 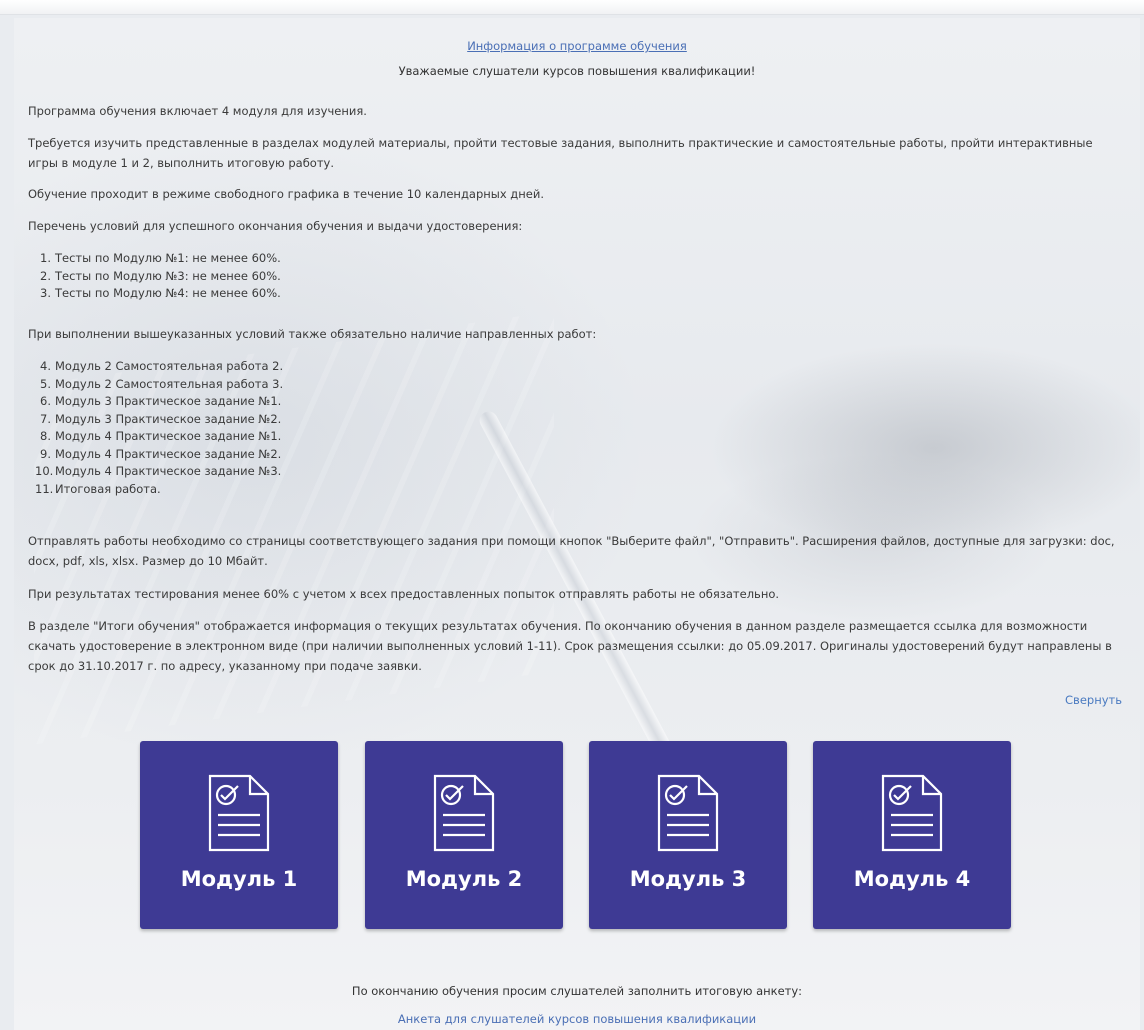 I want to click on module-tiles: Модуль 1 Модуль 2 Модуль 3 Модуль 4, so click(x=580, y=836).